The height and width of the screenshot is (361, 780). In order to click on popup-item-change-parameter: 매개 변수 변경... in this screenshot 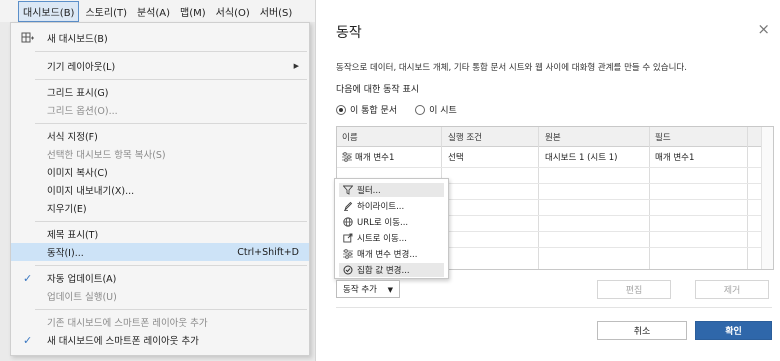, I will do `click(391, 254)`.